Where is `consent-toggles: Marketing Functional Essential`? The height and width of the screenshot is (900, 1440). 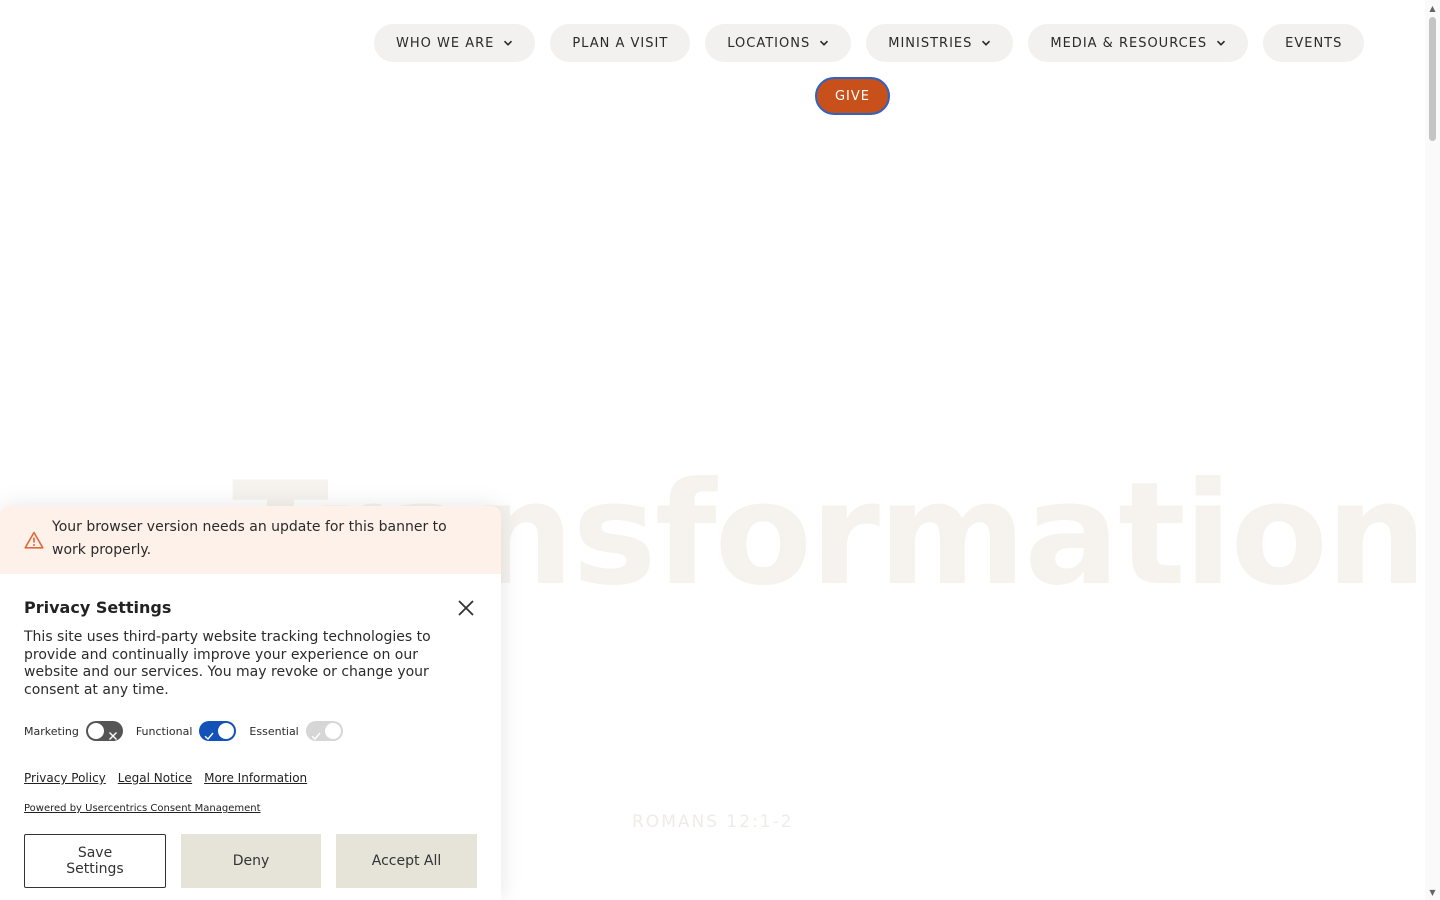
consent-toggles: Marketing Functional Essential is located at coordinates (190, 731).